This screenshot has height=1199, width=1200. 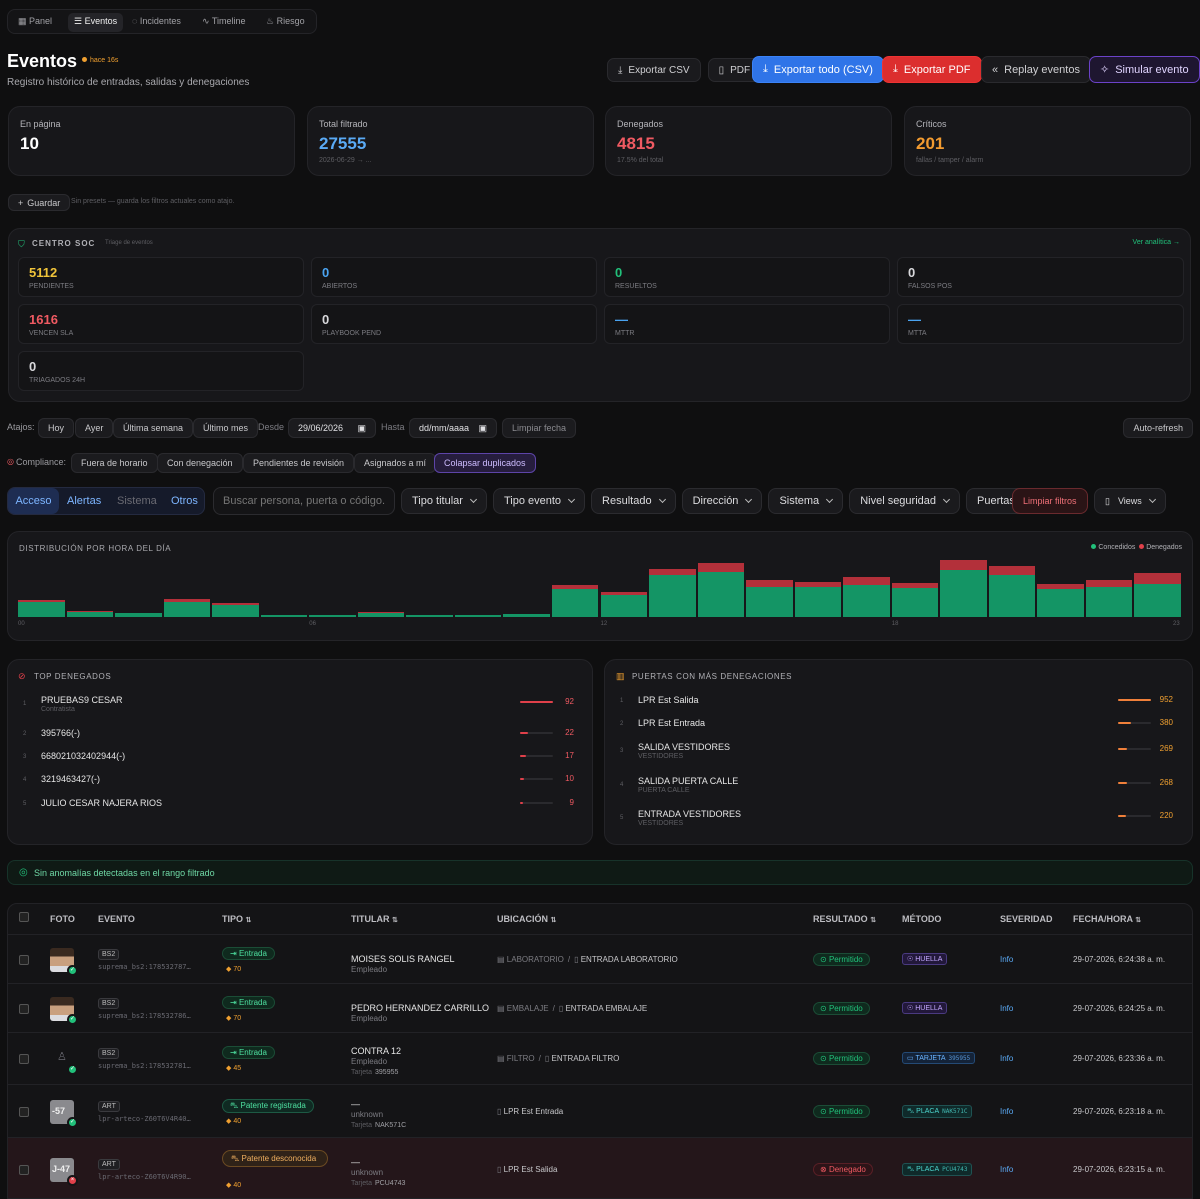 What do you see at coordinates (818, 69) in the screenshot?
I see `export-all-button: ⤓ Exportar todo (CSV)` at bounding box center [818, 69].